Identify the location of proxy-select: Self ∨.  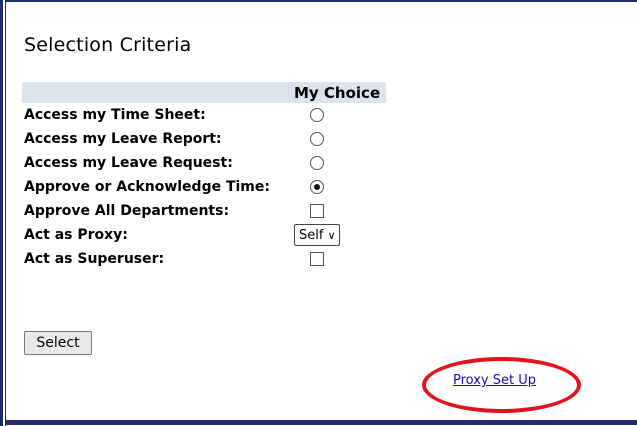
(317, 235).